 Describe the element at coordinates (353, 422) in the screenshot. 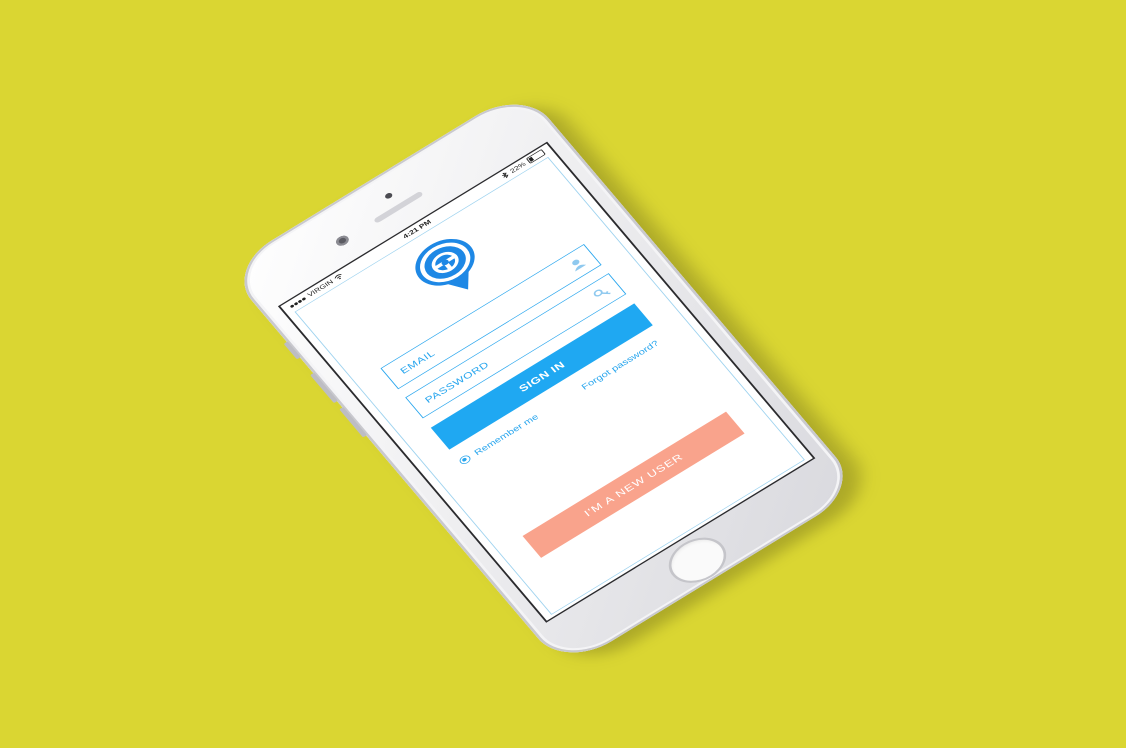

I see `volume-down-button` at that location.